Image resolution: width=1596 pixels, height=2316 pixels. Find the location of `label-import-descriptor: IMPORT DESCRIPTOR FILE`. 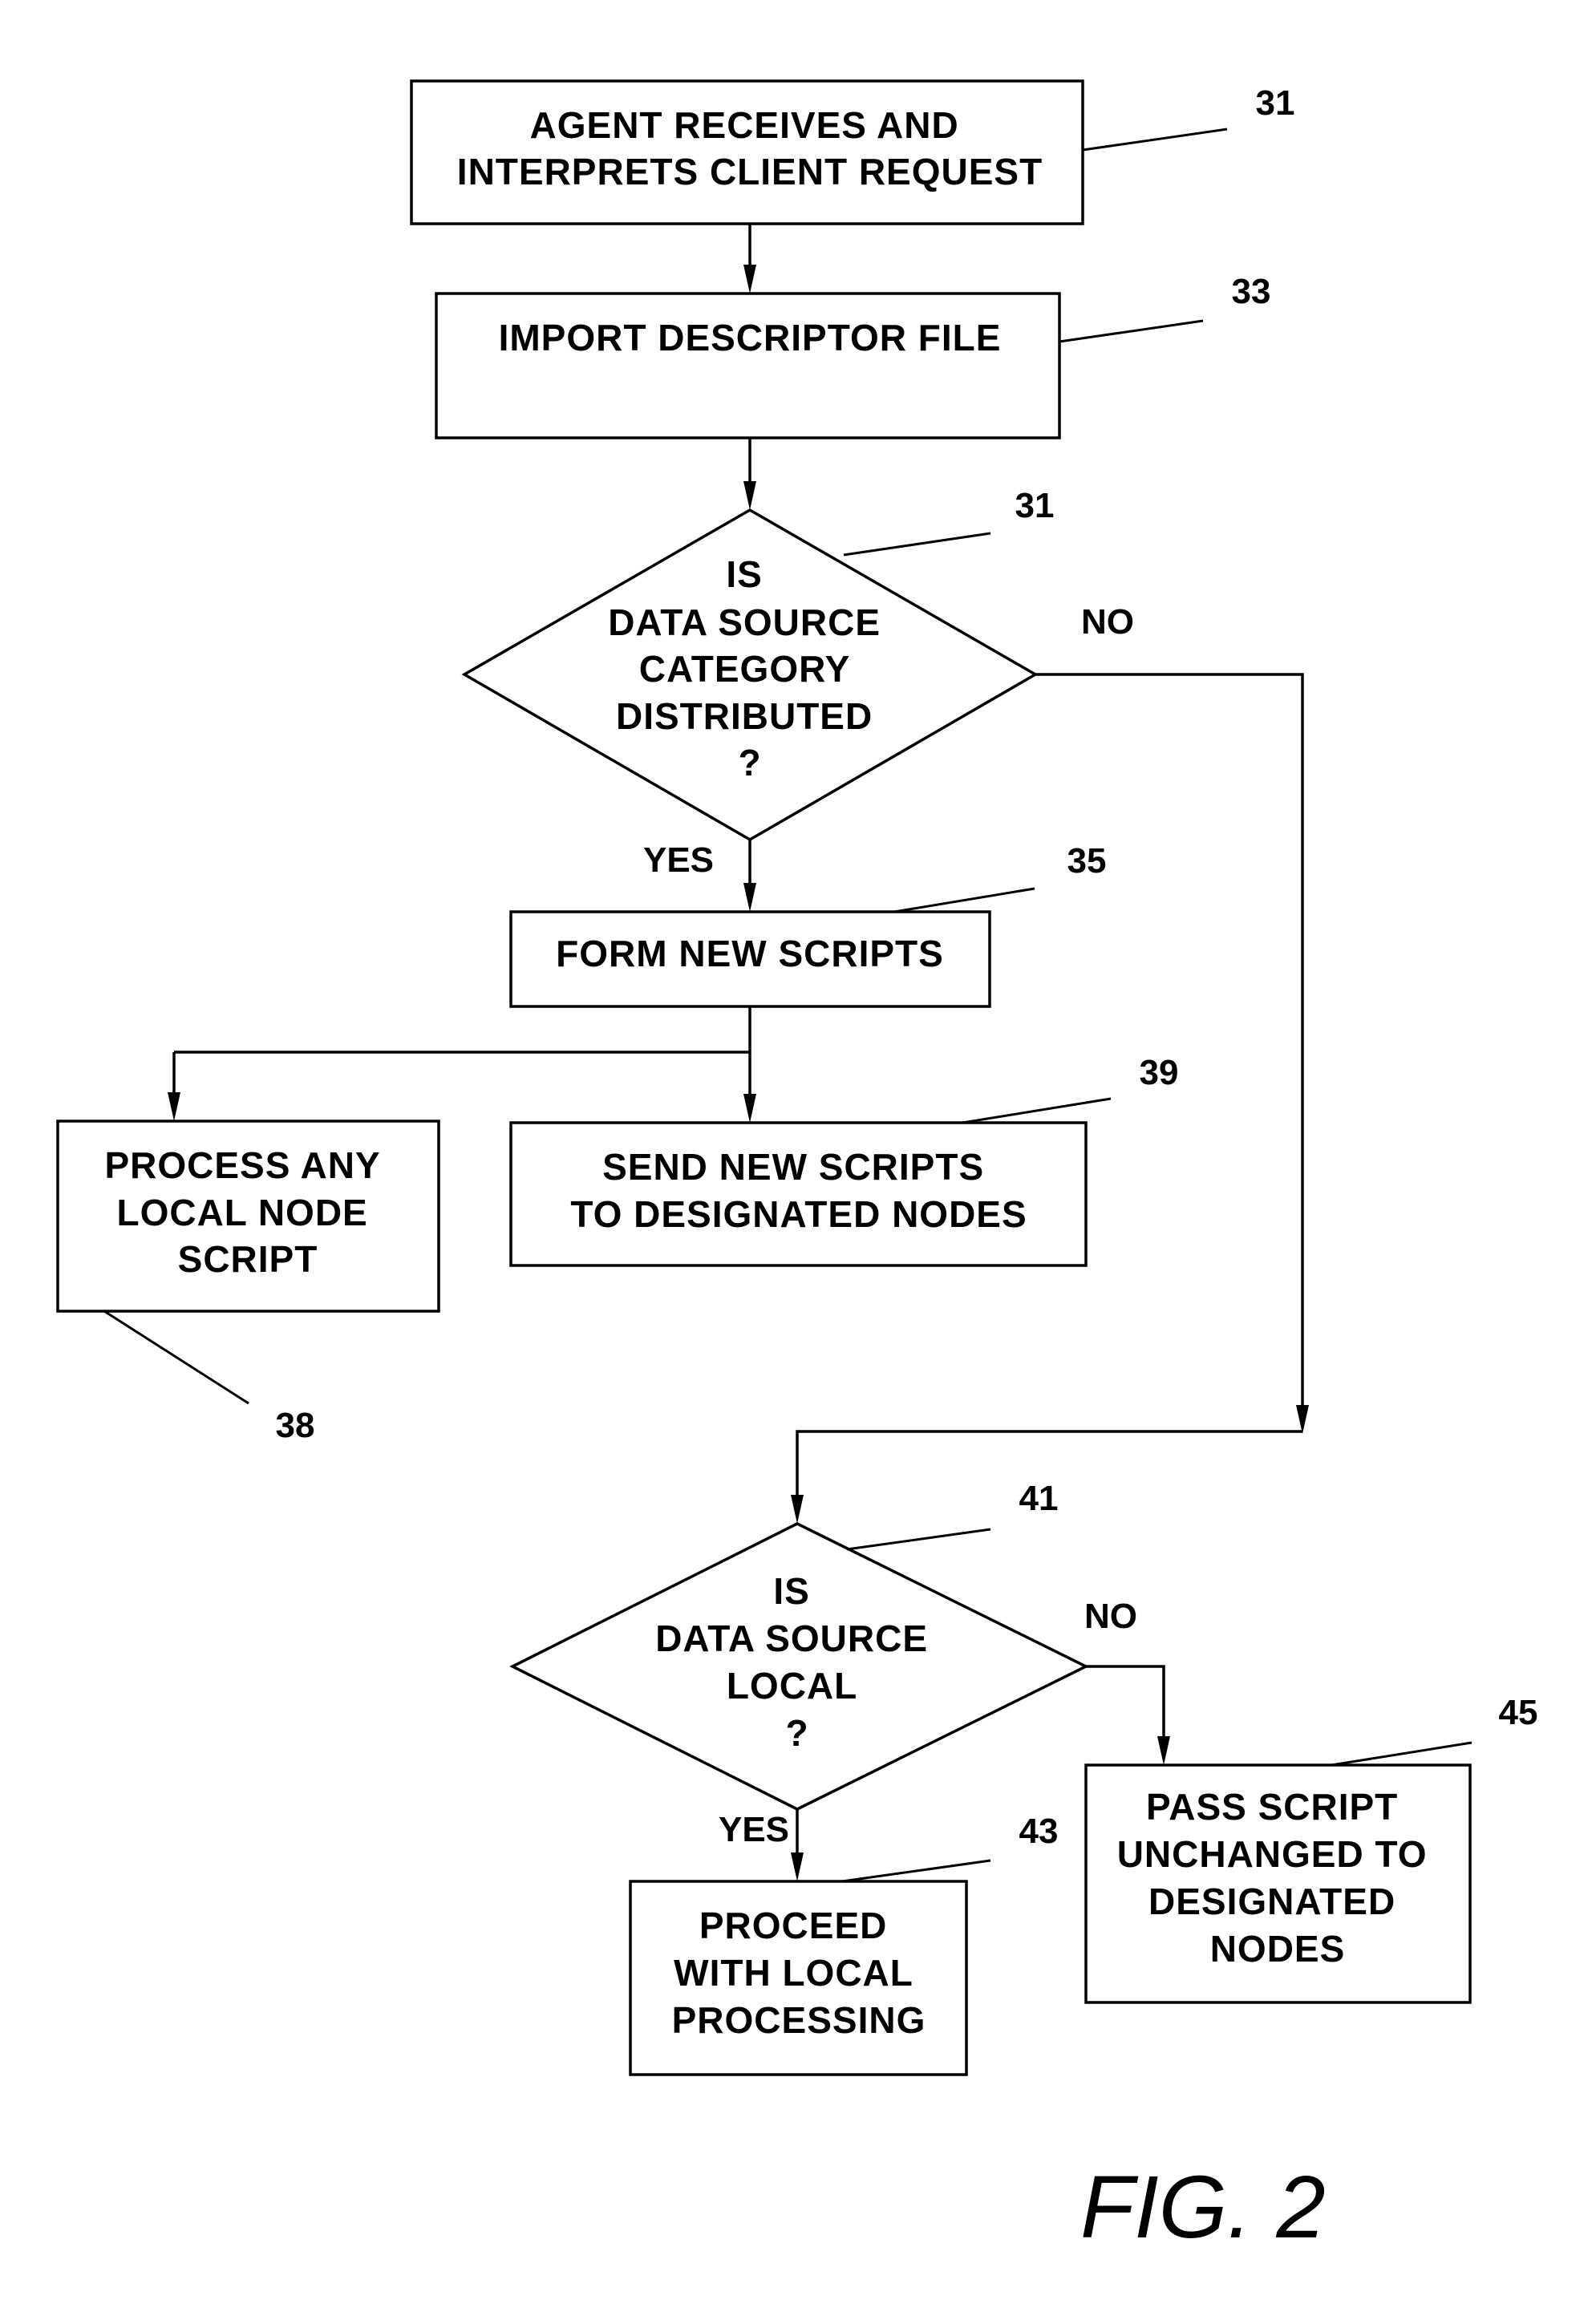

label-import-descriptor: IMPORT DESCRIPTOR FILE is located at coordinates (751, 337).